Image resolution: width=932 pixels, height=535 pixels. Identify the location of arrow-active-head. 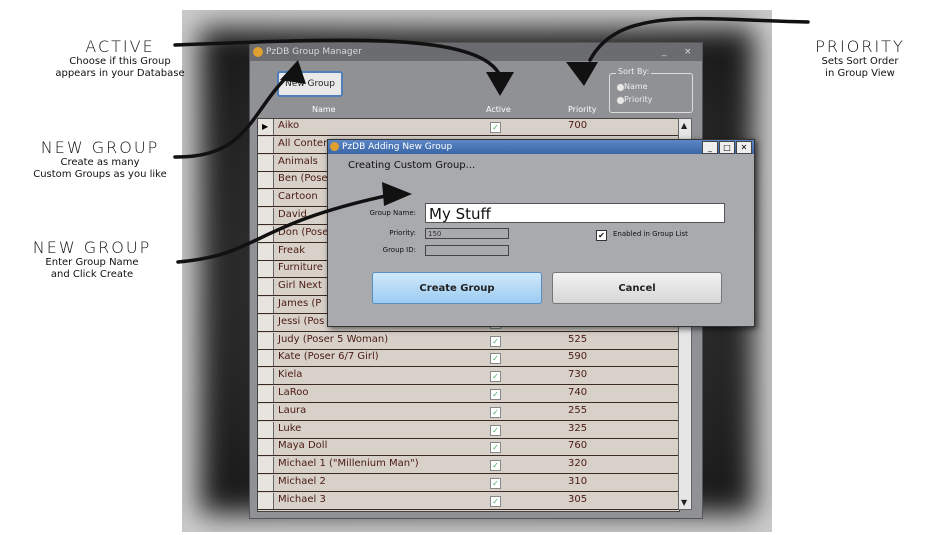
(500, 84).